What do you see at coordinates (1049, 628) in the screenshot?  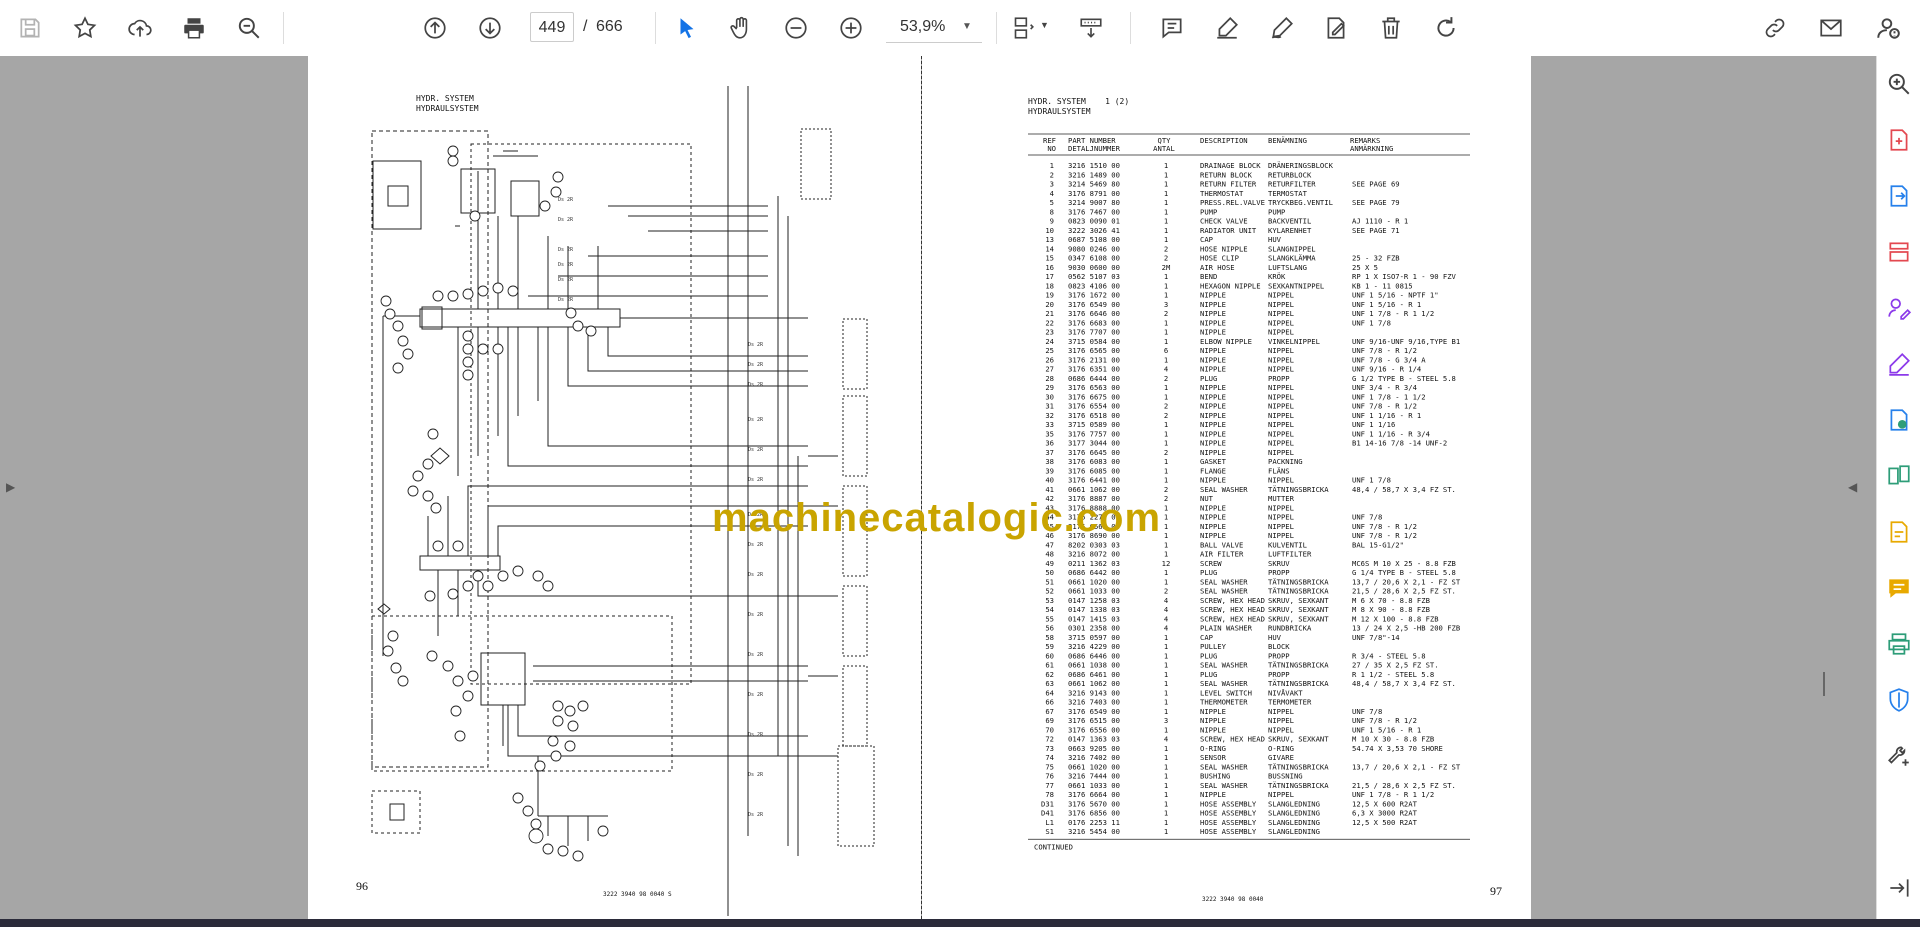 I see `table-cell-ref: 56` at bounding box center [1049, 628].